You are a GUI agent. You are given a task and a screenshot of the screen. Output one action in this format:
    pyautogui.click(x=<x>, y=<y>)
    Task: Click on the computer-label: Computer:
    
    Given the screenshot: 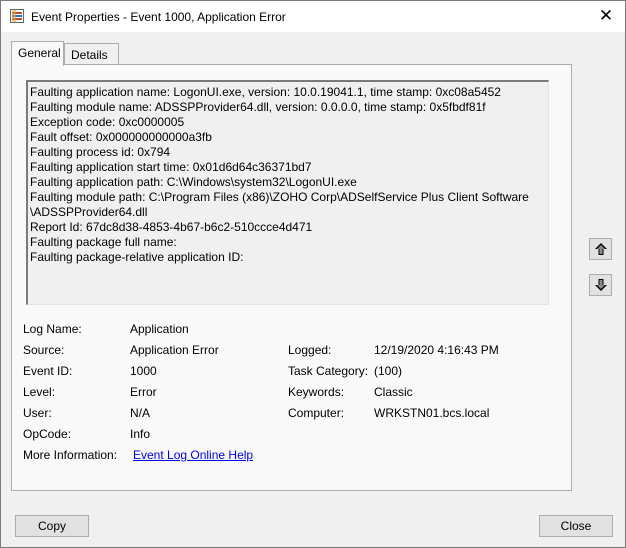 What is the action you would take?
    pyautogui.click(x=316, y=413)
    